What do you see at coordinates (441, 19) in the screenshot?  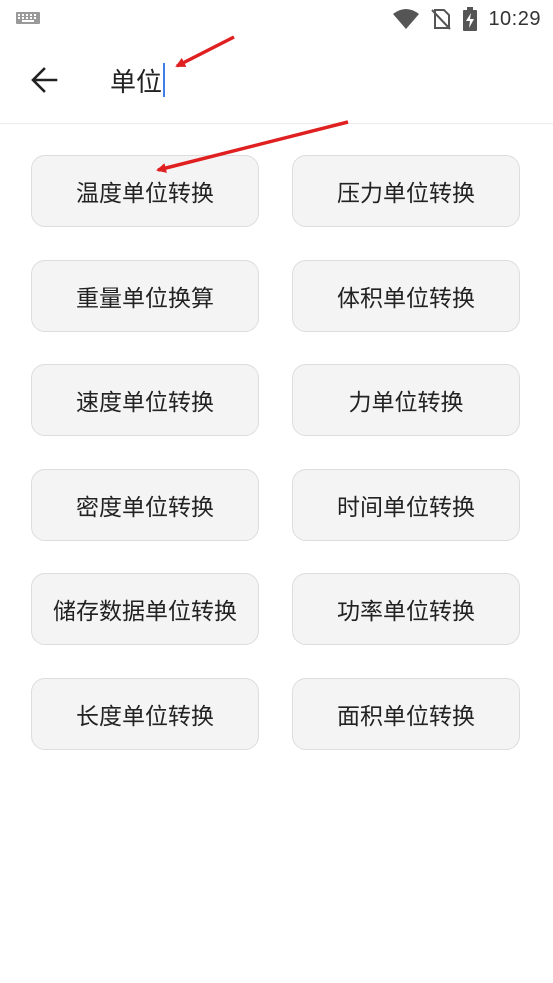 I see `no-sim-icon` at bounding box center [441, 19].